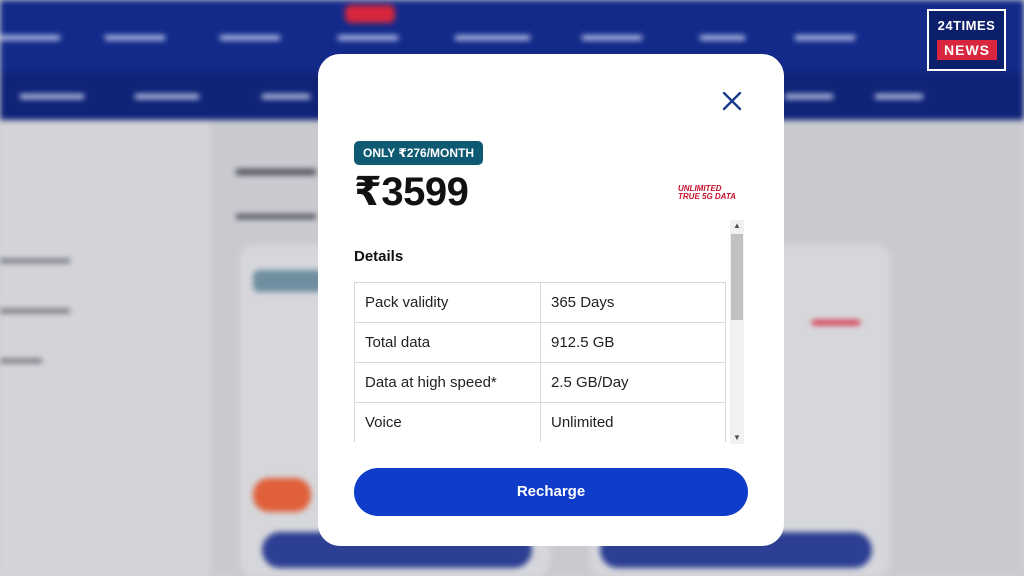  What do you see at coordinates (836, 320) in the screenshot?
I see `card-unlimited-badge: ▬▬▬` at bounding box center [836, 320].